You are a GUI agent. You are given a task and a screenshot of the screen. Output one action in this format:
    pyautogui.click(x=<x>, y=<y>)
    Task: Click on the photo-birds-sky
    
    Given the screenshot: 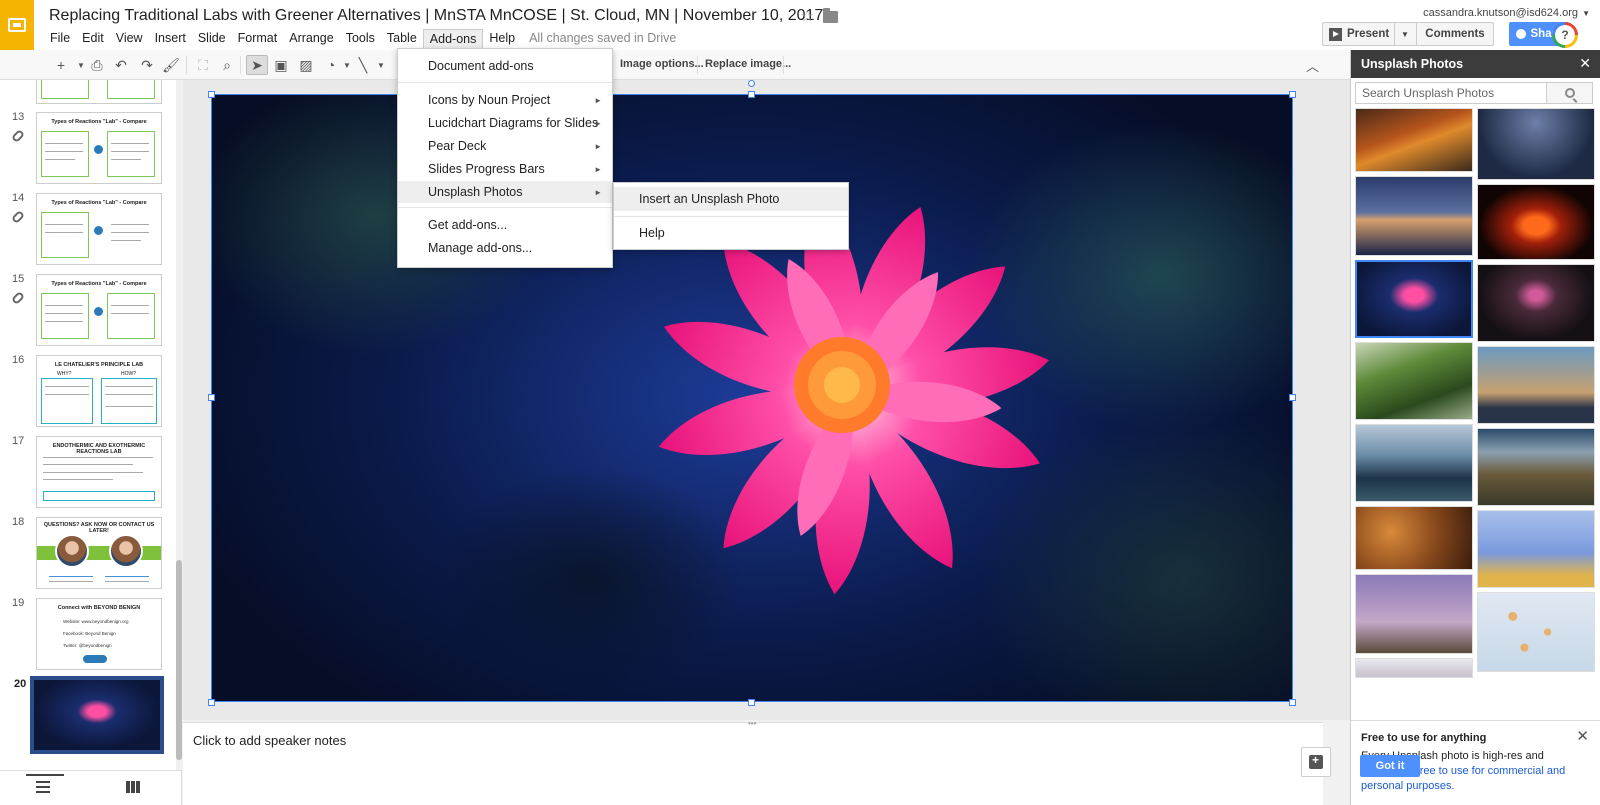 What is the action you would take?
    pyautogui.click(x=1536, y=549)
    